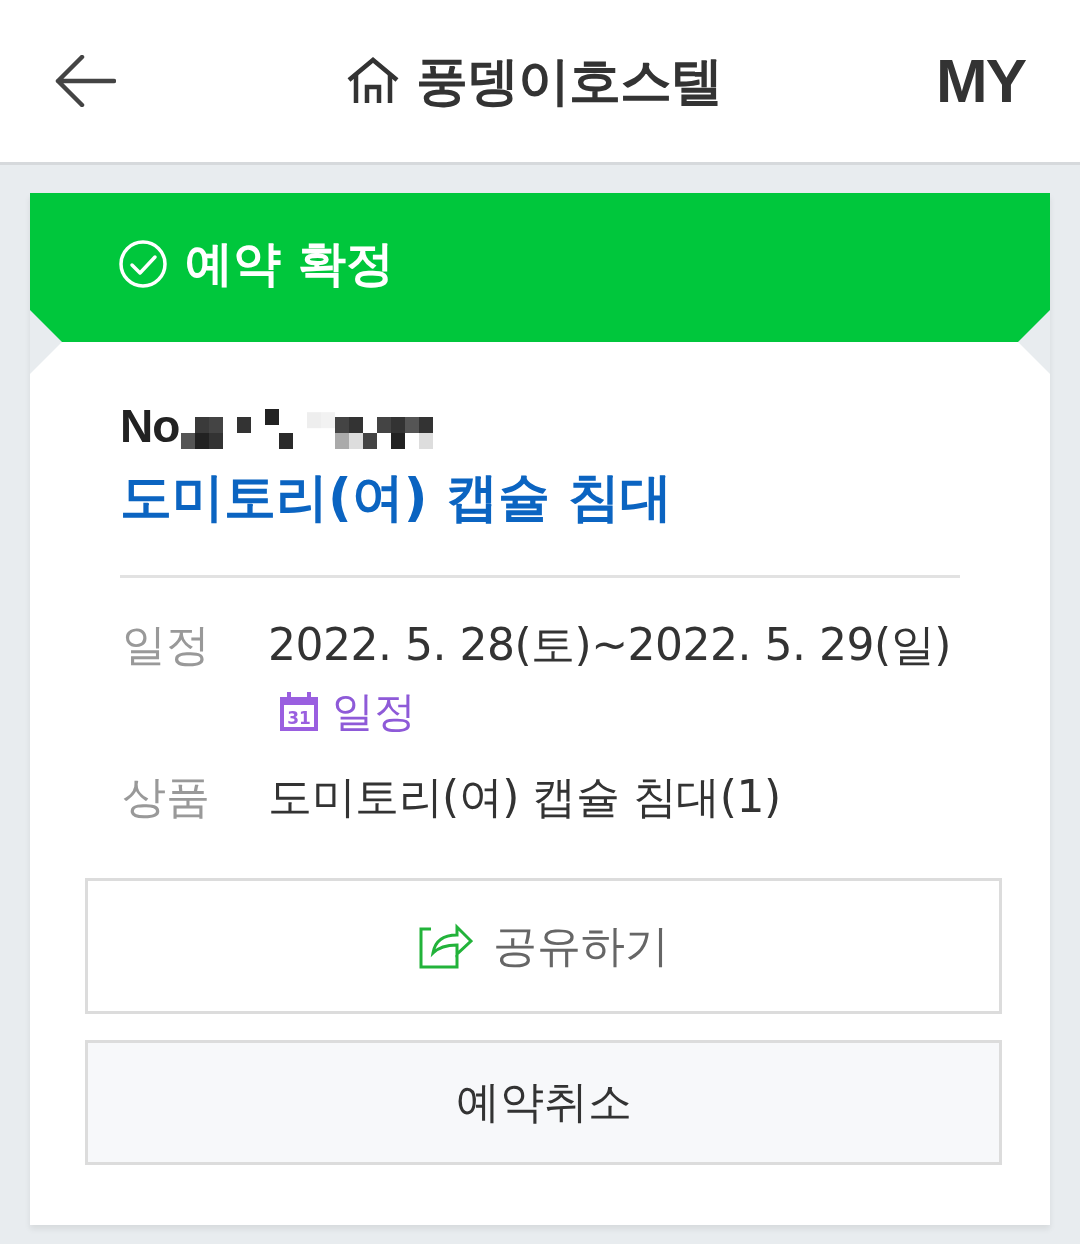 The image size is (1080, 1244). I want to click on back-arrow-icon, so click(85, 81).